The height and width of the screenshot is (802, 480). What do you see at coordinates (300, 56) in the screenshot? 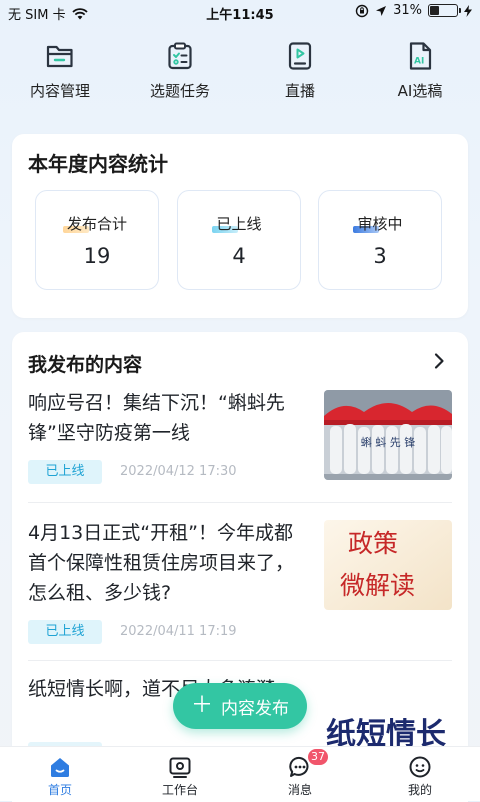
I see `live-play-icon` at bounding box center [300, 56].